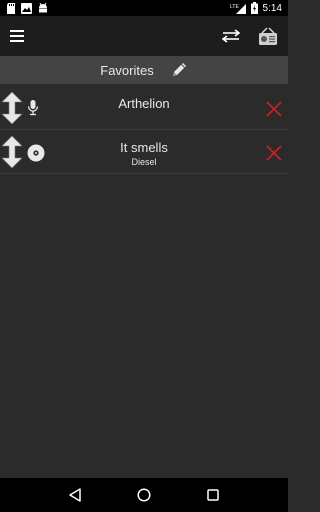 This screenshot has width=320, height=512. Describe the element at coordinates (11, 8) in the screenshot. I see `sd-card-icon` at that location.